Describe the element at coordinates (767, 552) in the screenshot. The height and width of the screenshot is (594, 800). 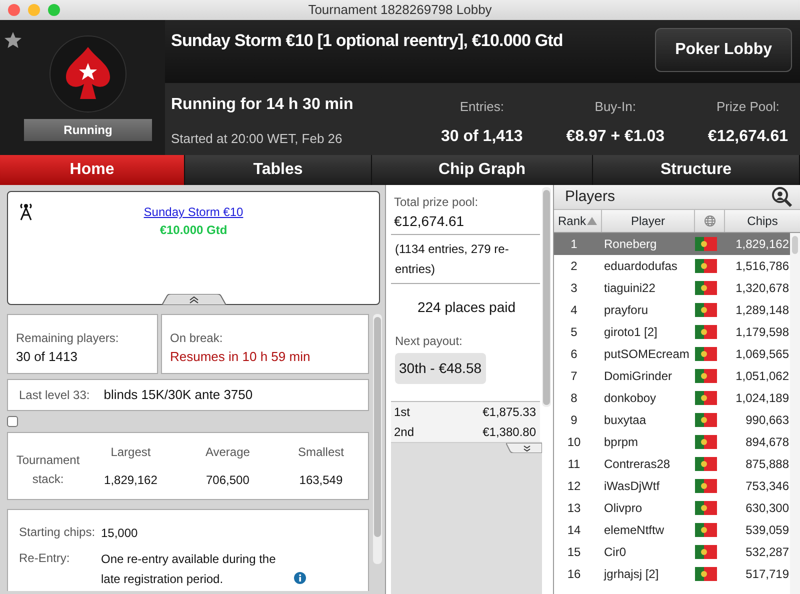
I see `chips-cell-text: 532,287` at that location.